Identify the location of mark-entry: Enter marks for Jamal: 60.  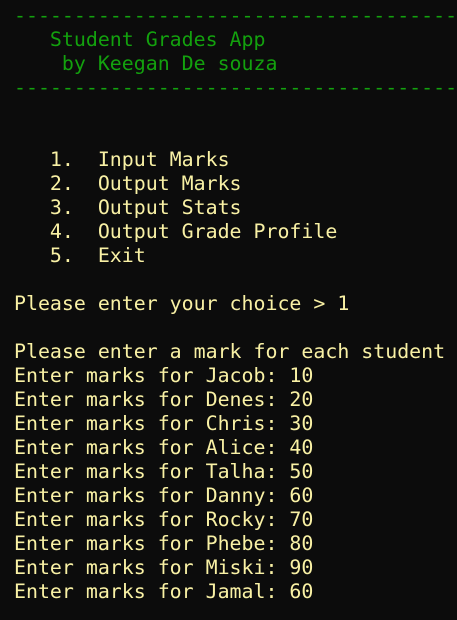
(164, 591).